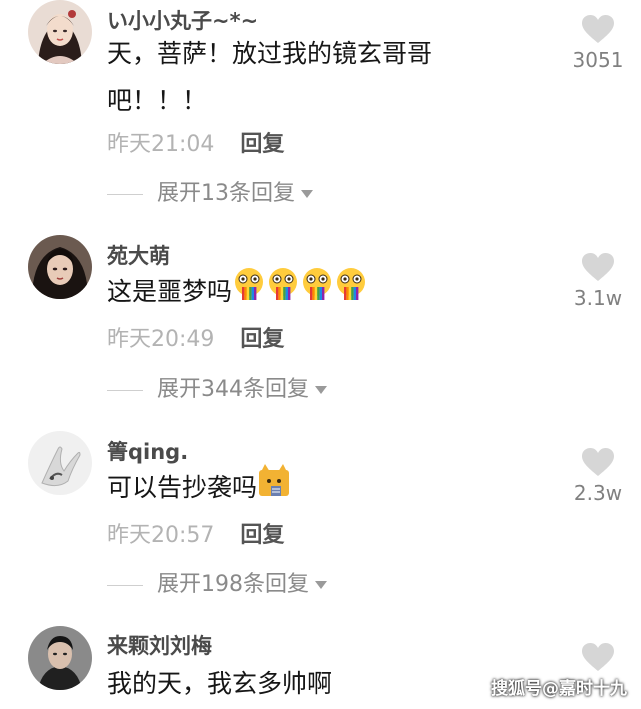 The height and width of the screenshot is (709, 641). Describe the element at coordinates (233, 584) in the screenshot. I see `expand-replies-label: 展开198条回复` at that location.